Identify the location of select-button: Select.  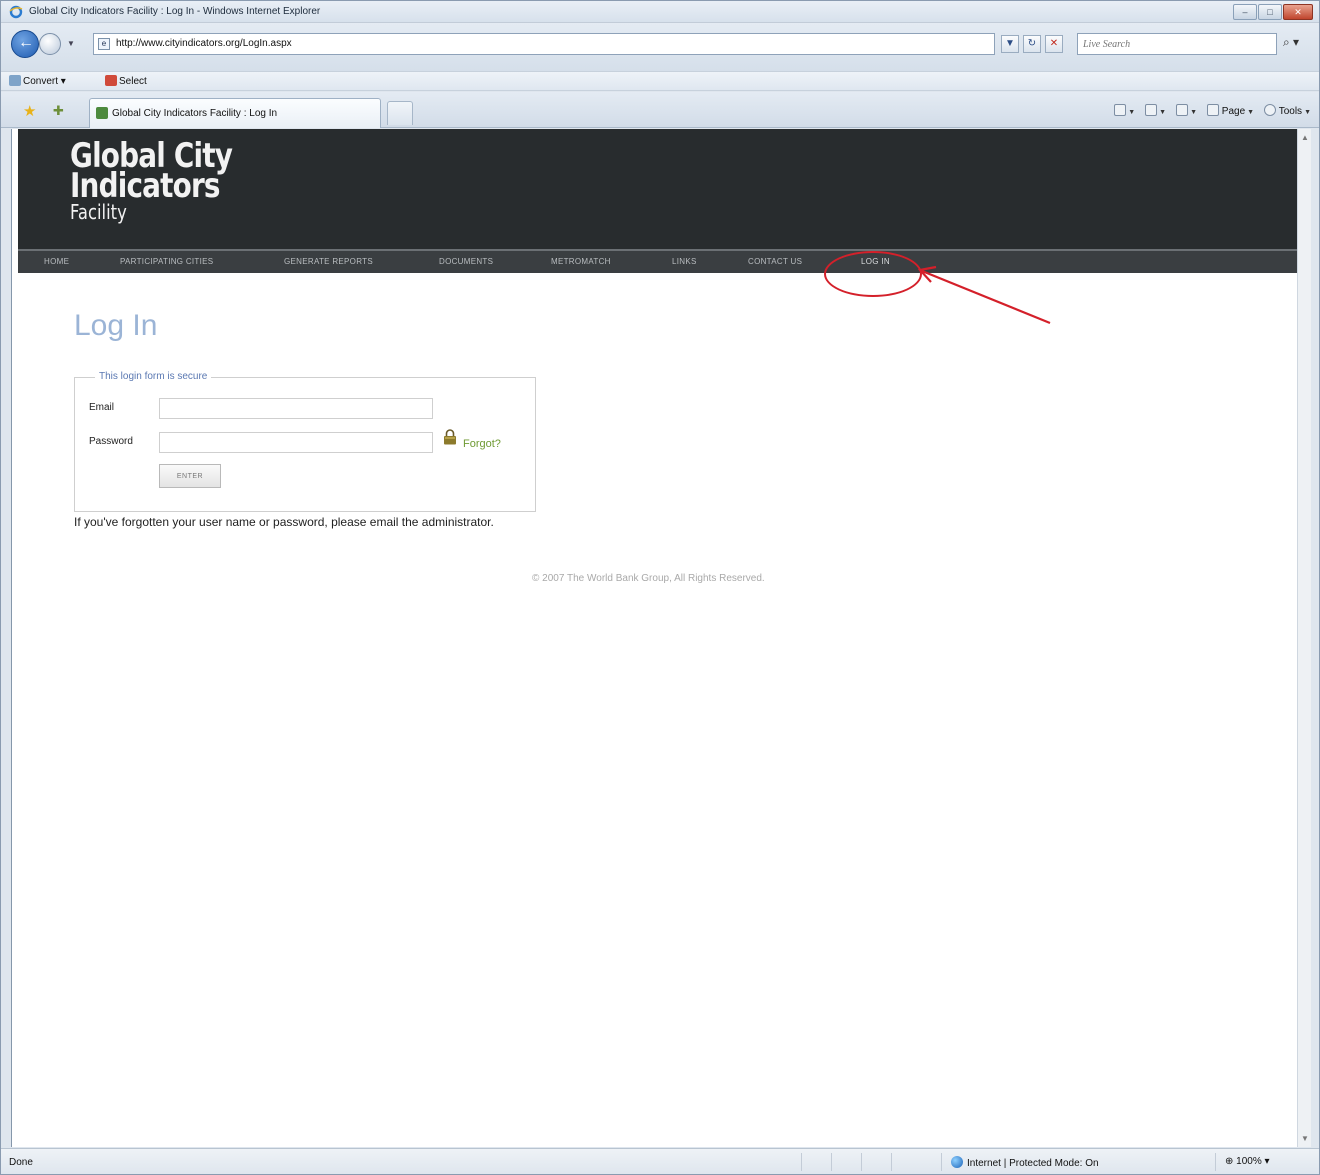
(126, 81).